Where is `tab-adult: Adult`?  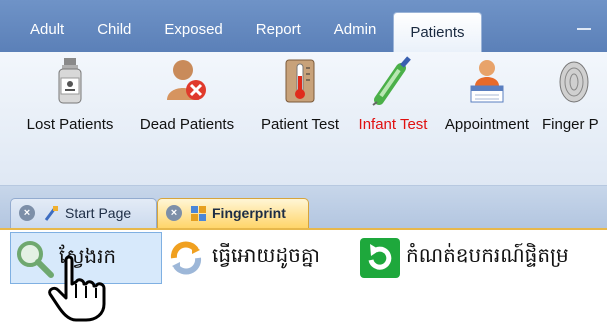
tab-adult: Adult is located at coordinates (47, 30).